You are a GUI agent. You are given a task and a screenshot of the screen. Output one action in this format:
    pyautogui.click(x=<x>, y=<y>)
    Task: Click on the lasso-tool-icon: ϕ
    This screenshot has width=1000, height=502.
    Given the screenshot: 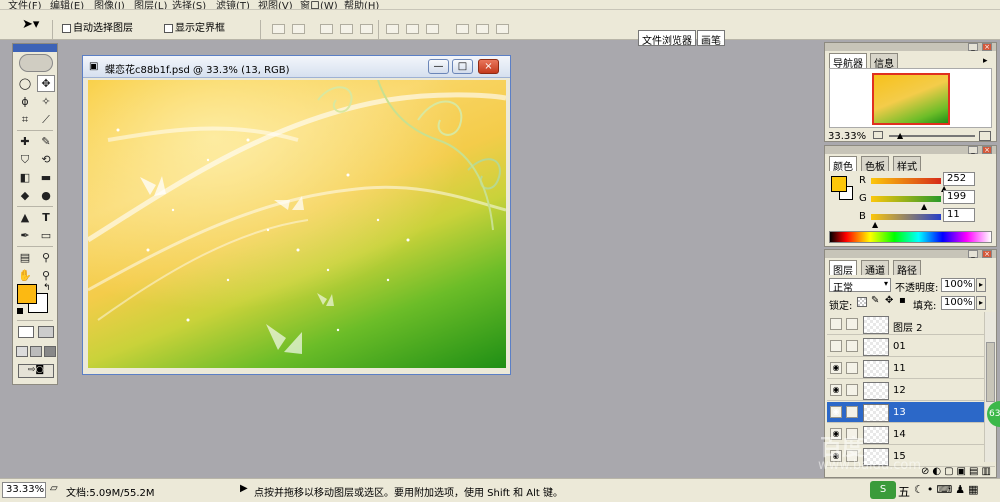 What is the action you would take?
    pyautogui.click(x=25, y=101)
    